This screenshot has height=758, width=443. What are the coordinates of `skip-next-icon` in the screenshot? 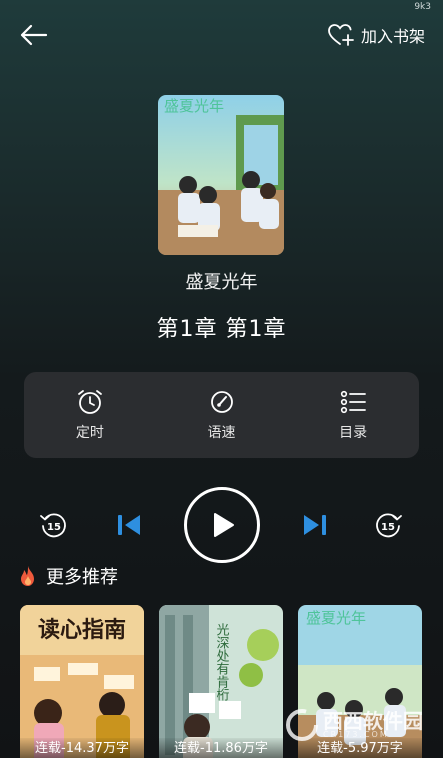 It's located at (315, 525).